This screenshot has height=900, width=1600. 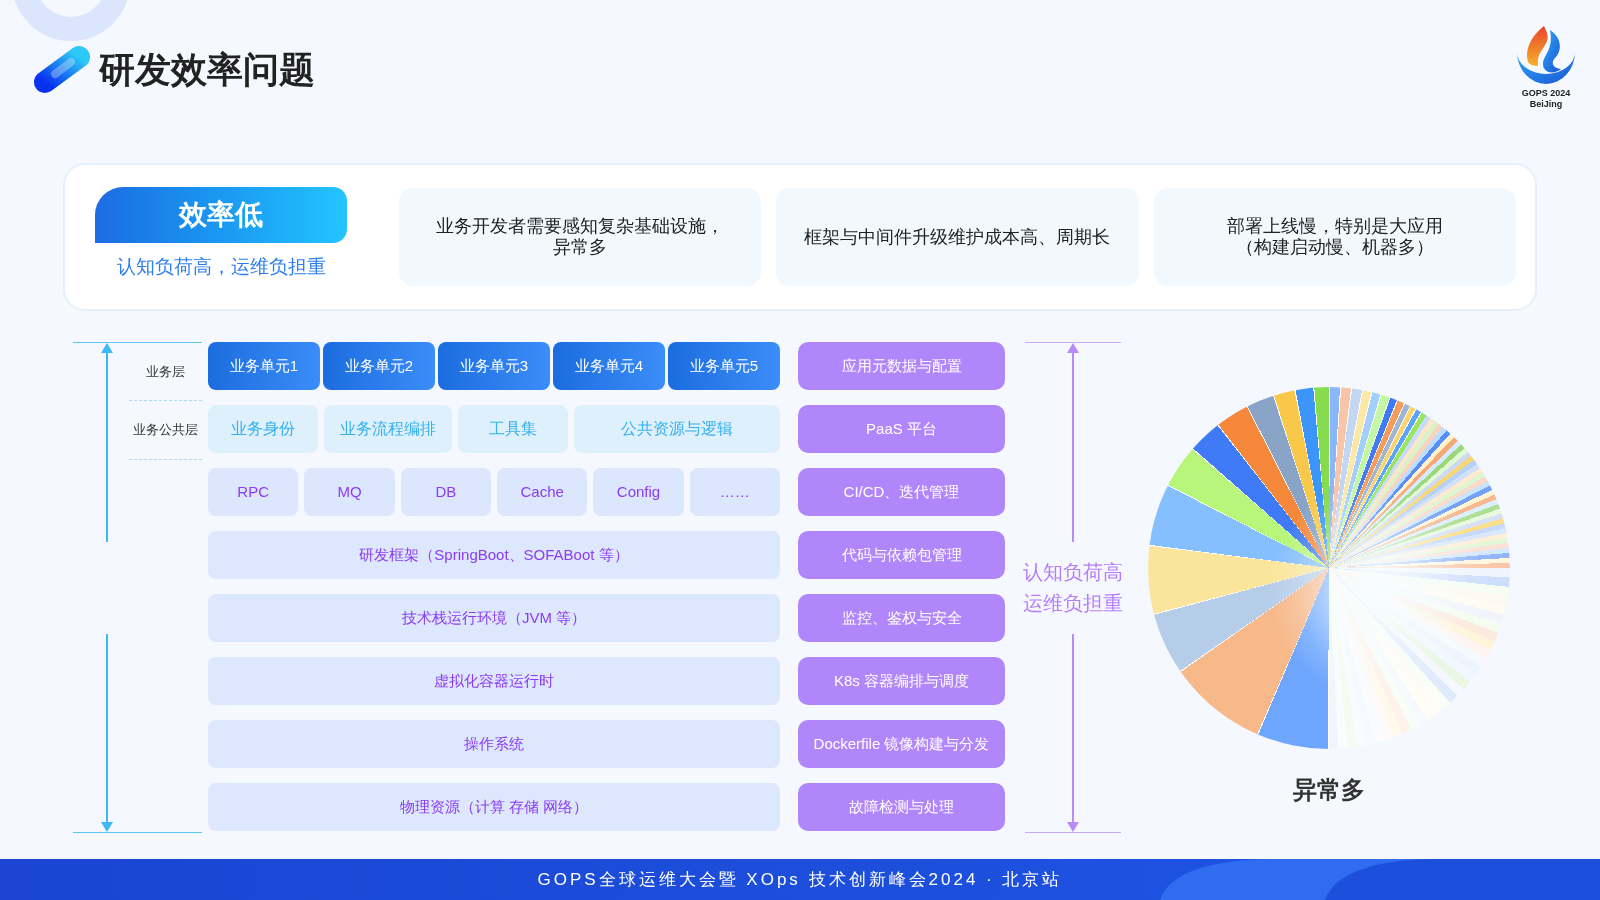 What do you see at coordinates (901, 492) in the screenshot?
I see `concern-tile: CI/CD、迭代管理` at bounding box center [901, 492].